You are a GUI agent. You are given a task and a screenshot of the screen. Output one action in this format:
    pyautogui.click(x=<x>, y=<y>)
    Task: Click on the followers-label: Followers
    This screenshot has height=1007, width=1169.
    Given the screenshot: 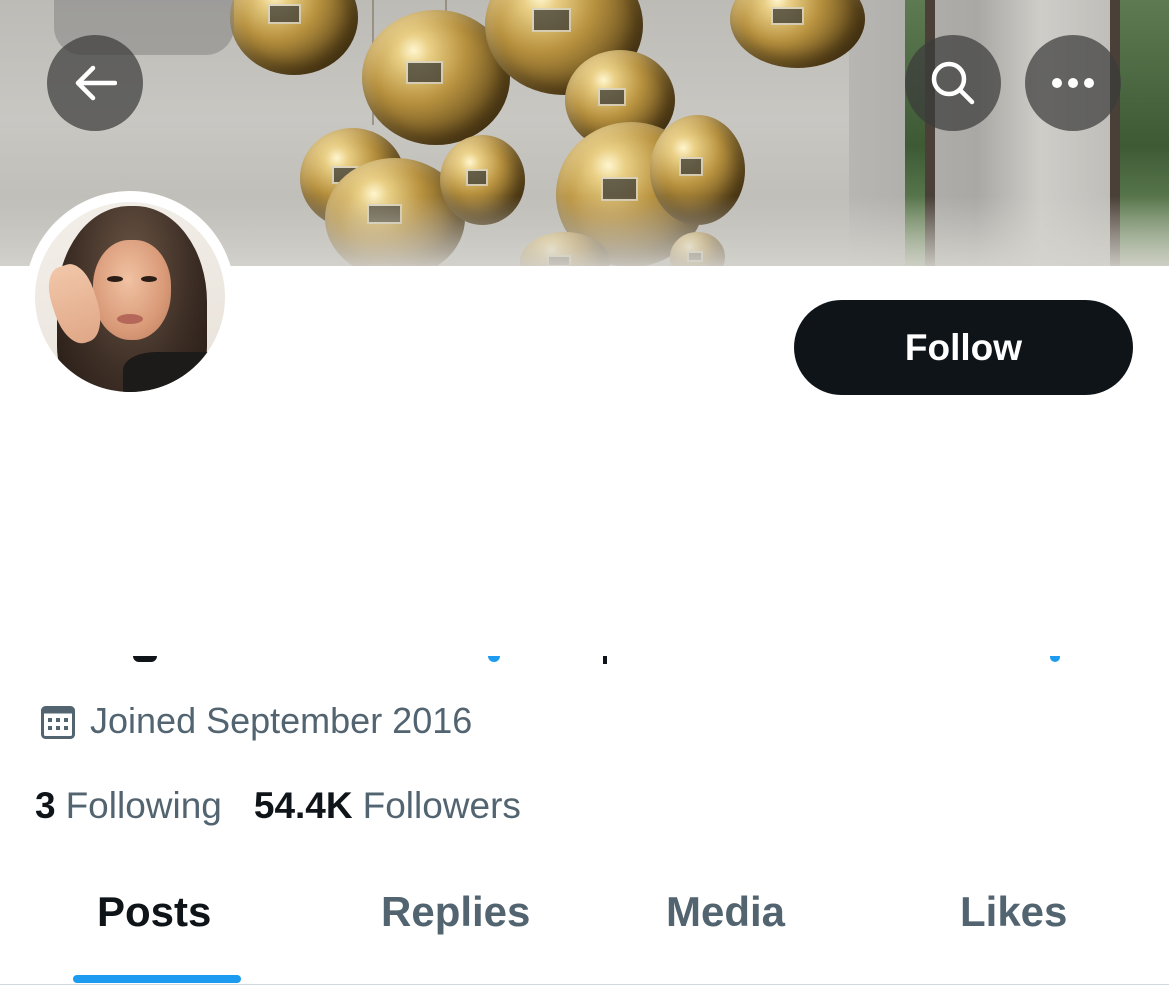 What is the action you would take?
    pyautogui.click(x=441, y=805)
    